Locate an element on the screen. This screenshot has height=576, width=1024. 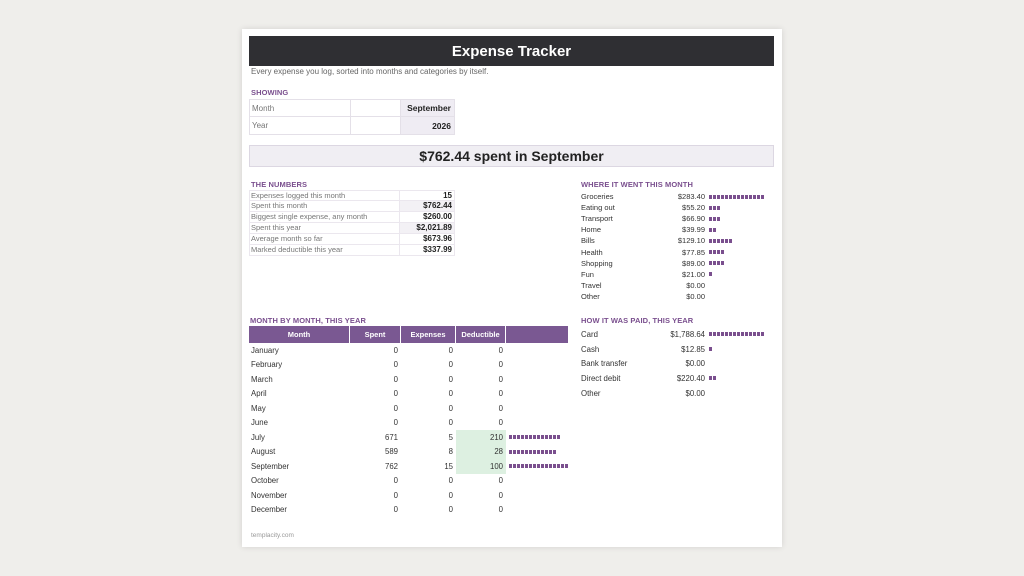
month-name-cell: March is located at coordinates (262, 379).